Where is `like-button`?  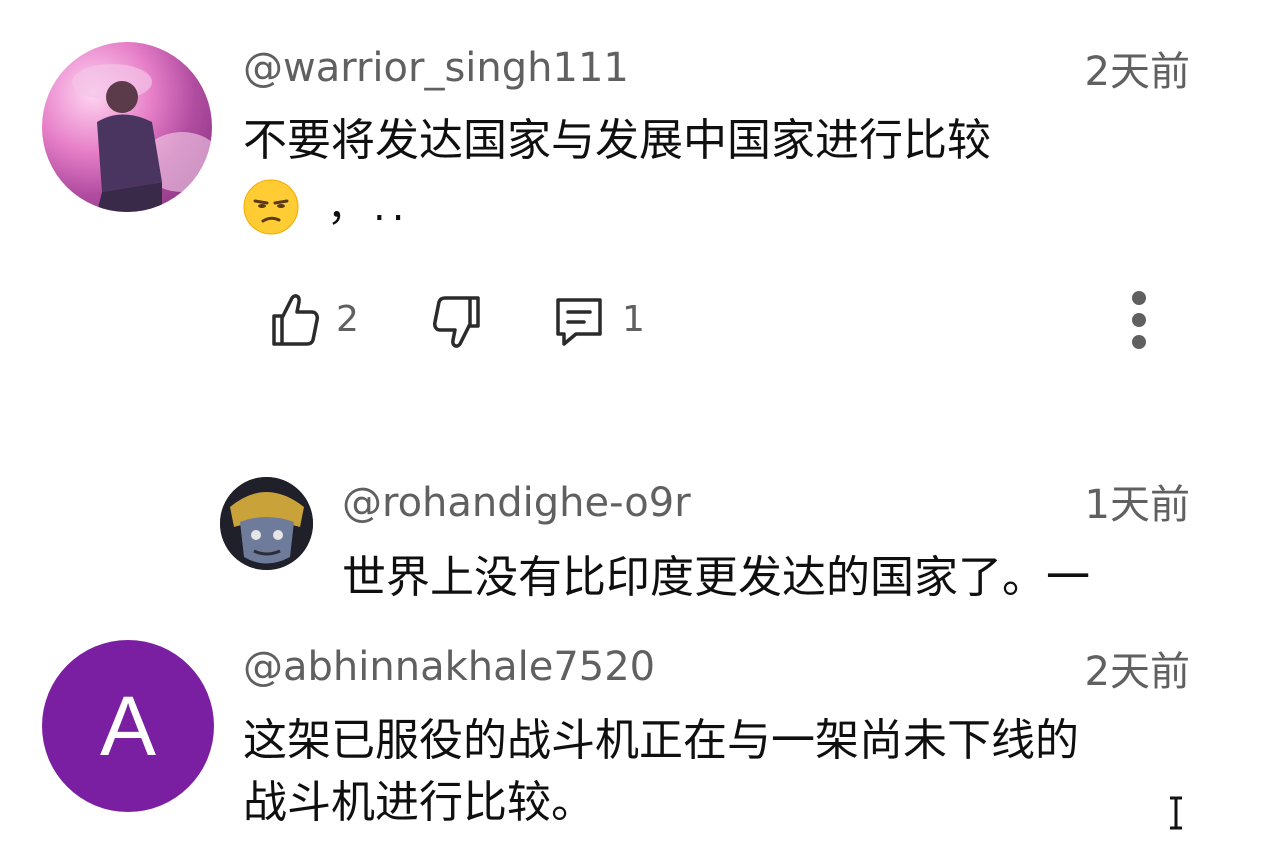 like-button is located at coordinates (295, 320).